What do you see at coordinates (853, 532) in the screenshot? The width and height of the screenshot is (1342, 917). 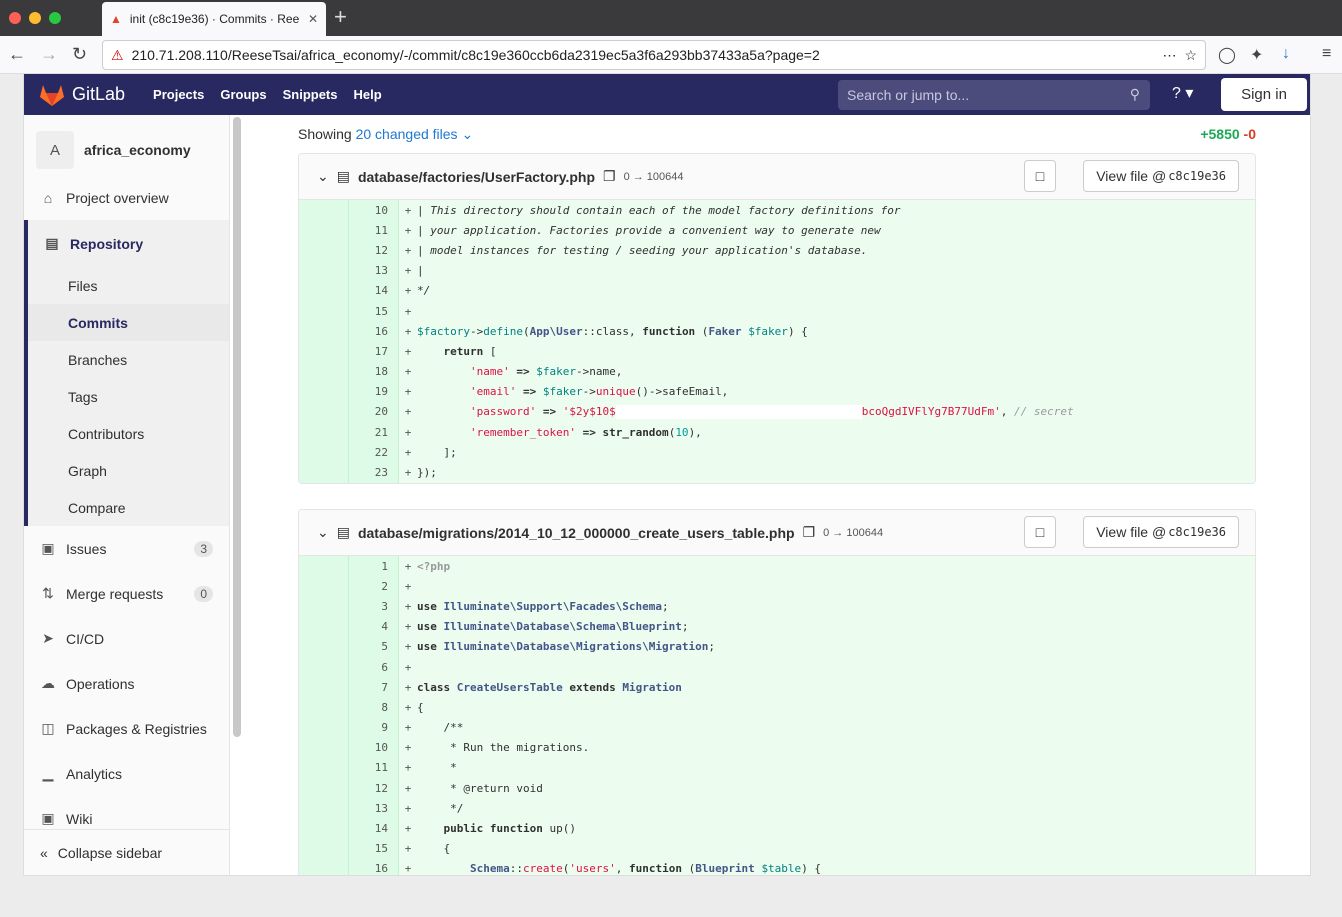 I see `file-mode: 0 → 100644` at bounding box center [853, 532].